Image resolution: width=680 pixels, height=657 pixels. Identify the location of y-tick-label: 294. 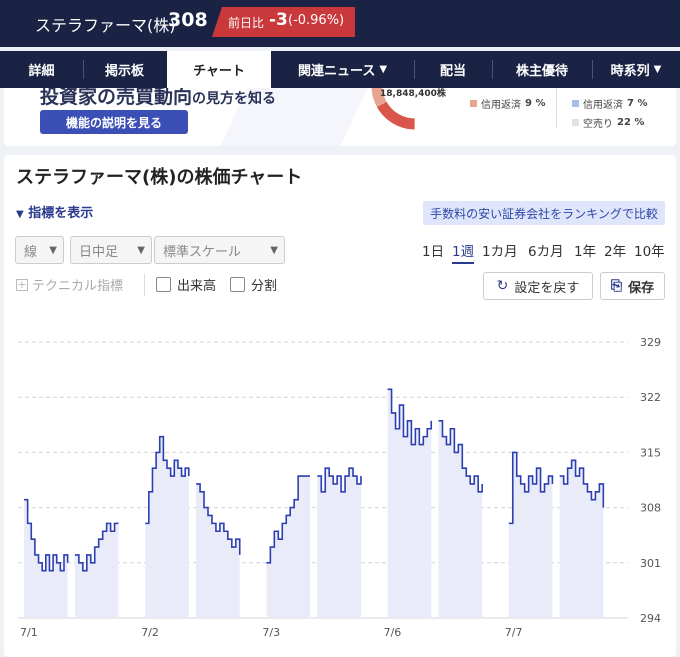
(650, 618).